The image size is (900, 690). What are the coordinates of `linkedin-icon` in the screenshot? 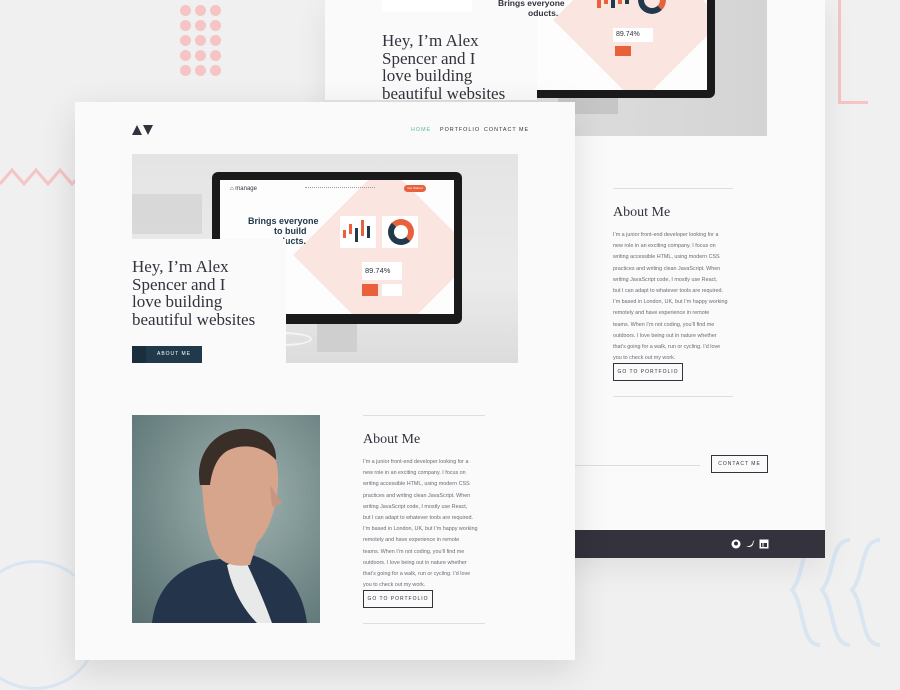 It's located at (764, 544).